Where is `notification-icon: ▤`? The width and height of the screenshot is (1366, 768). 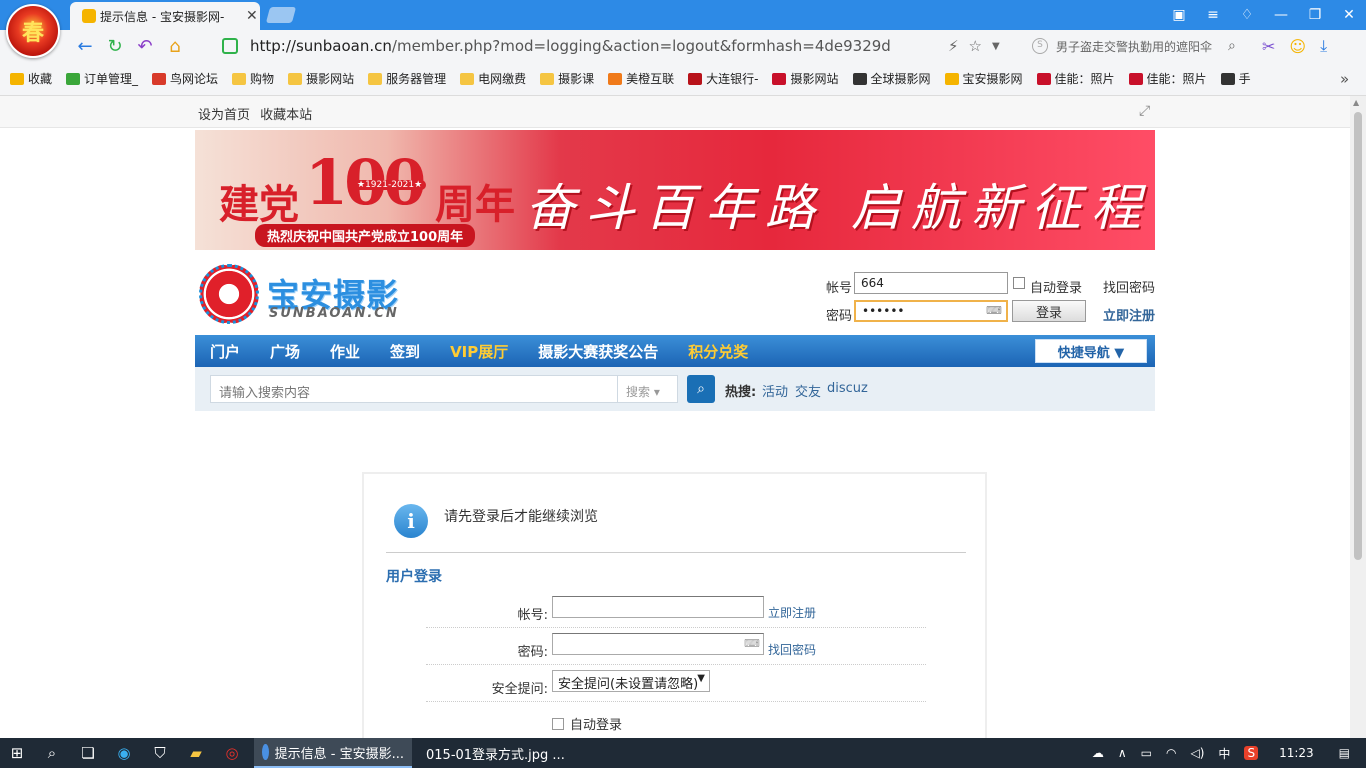
notification-icon: ▤ is located at coordinates (1344, 753).